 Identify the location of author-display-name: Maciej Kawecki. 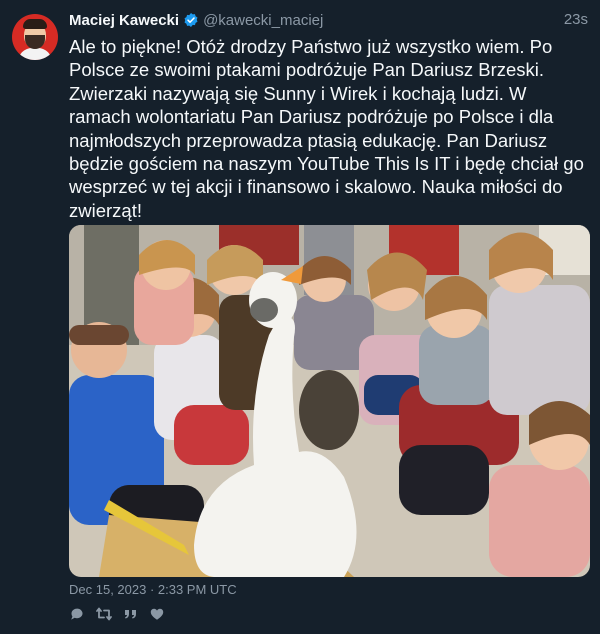
(124, 20).